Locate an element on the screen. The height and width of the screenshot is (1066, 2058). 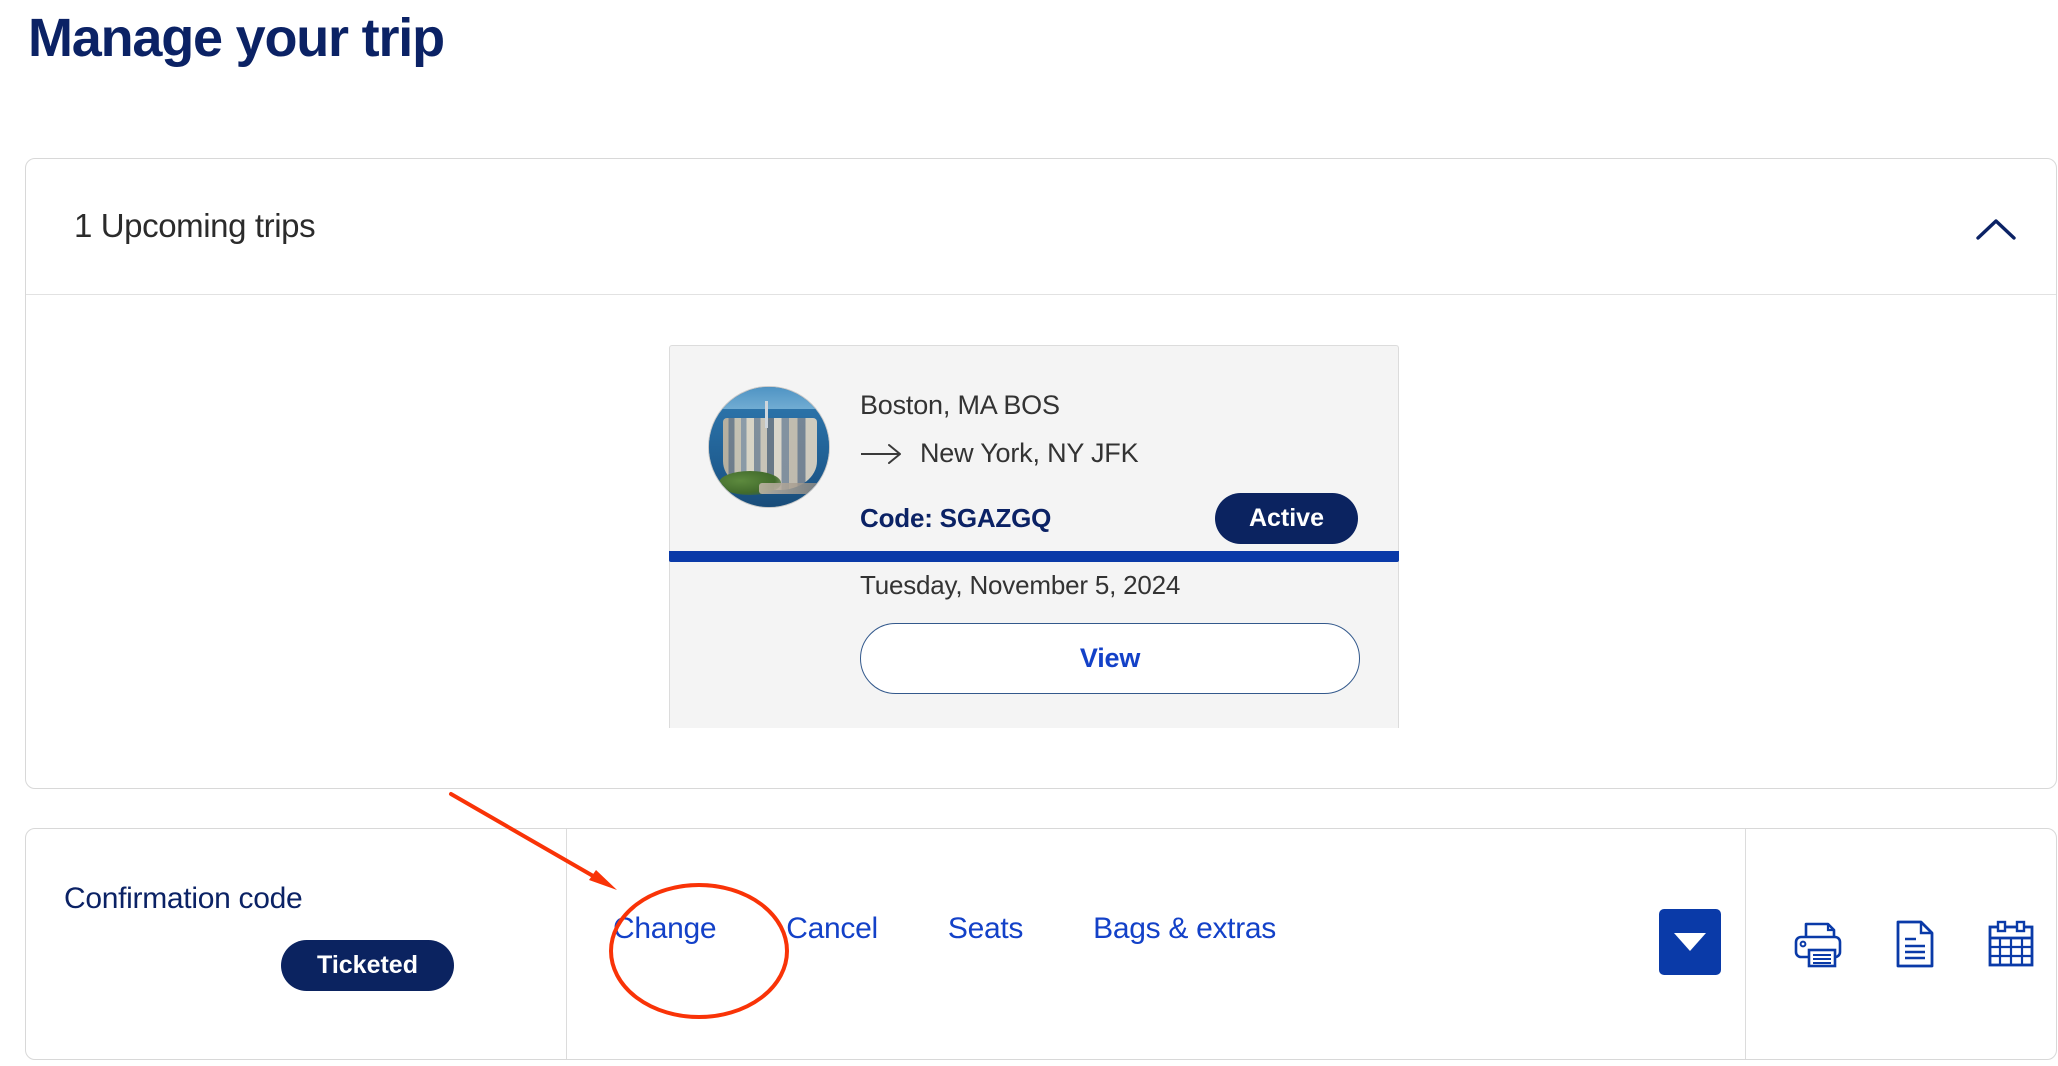
trip-utility-icons is located at coordinates (1901, 944).